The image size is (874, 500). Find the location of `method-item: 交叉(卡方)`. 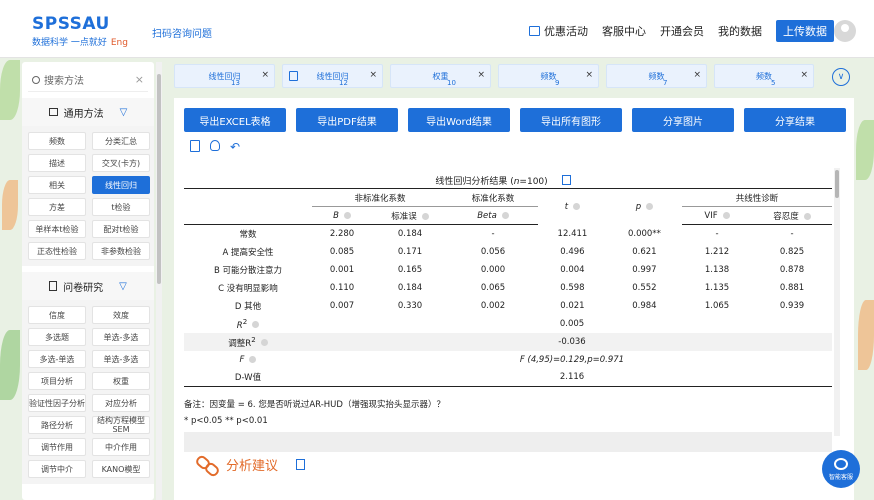

method-item: 交叉(卡方) is located at coordinates (121, 163).